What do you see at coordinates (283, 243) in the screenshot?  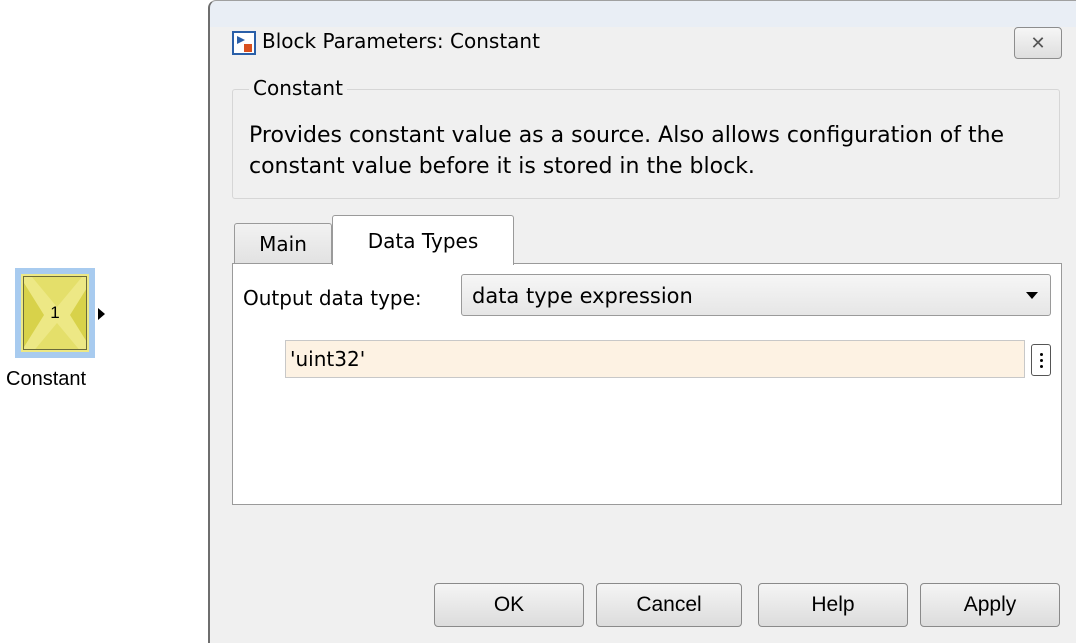 I see `tab-main: Main` at bounding box center [283, 243].